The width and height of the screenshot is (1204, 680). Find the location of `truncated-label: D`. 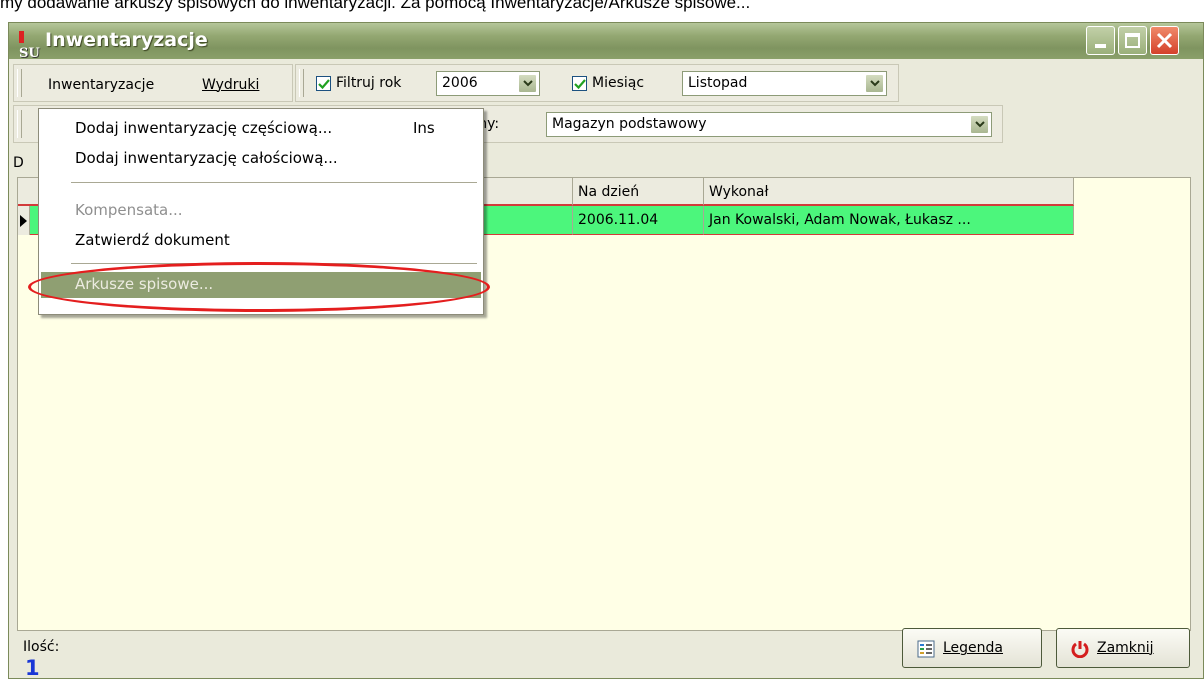

truncated-label: D is located at coordinates (18, 163).